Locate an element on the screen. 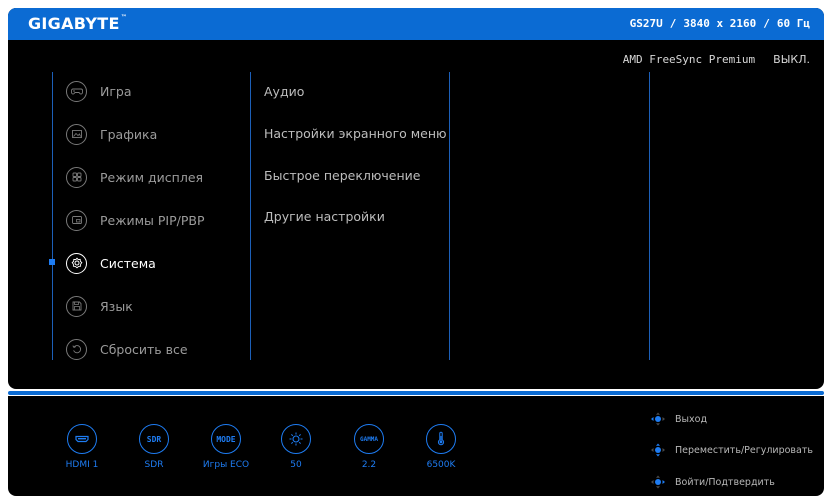  status-row: AMD FreeSync Premium ВЫКЛ. is located at coordinates (716, 59).